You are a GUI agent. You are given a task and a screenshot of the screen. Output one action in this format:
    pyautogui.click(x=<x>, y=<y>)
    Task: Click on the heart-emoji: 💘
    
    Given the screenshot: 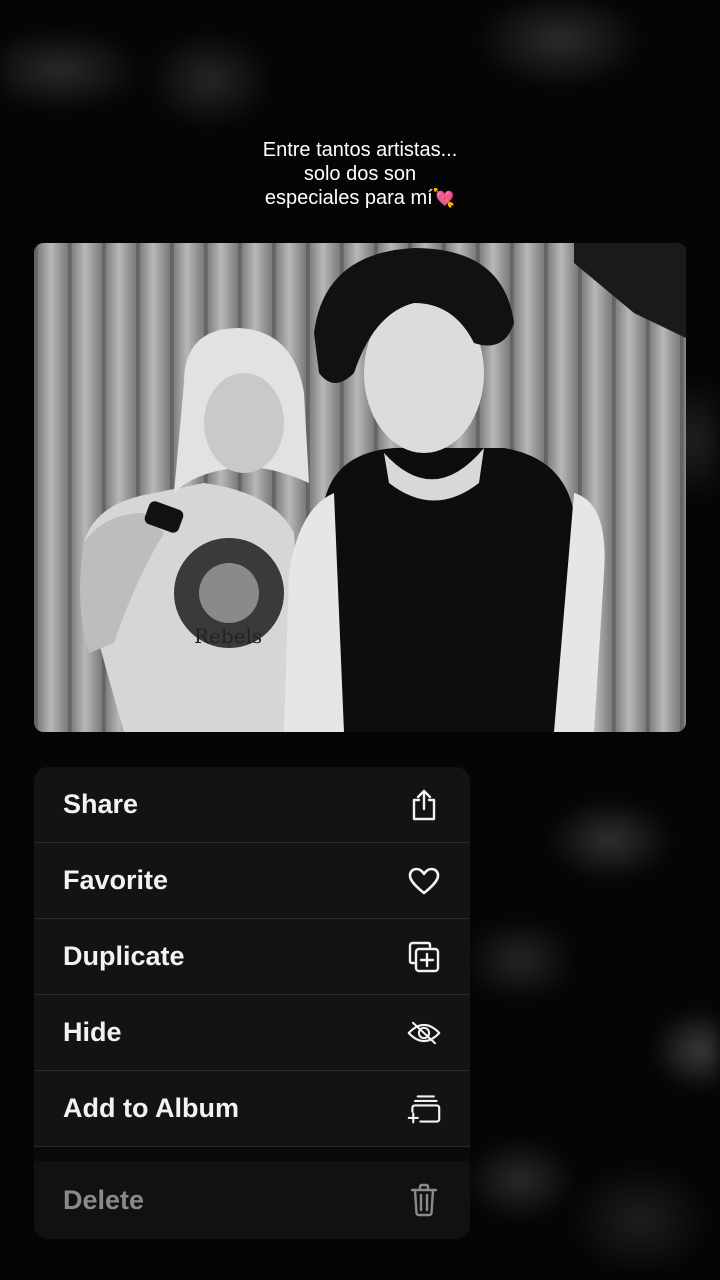 What is the action you would take?
    pyautogui.click(x=444, y=198)
    